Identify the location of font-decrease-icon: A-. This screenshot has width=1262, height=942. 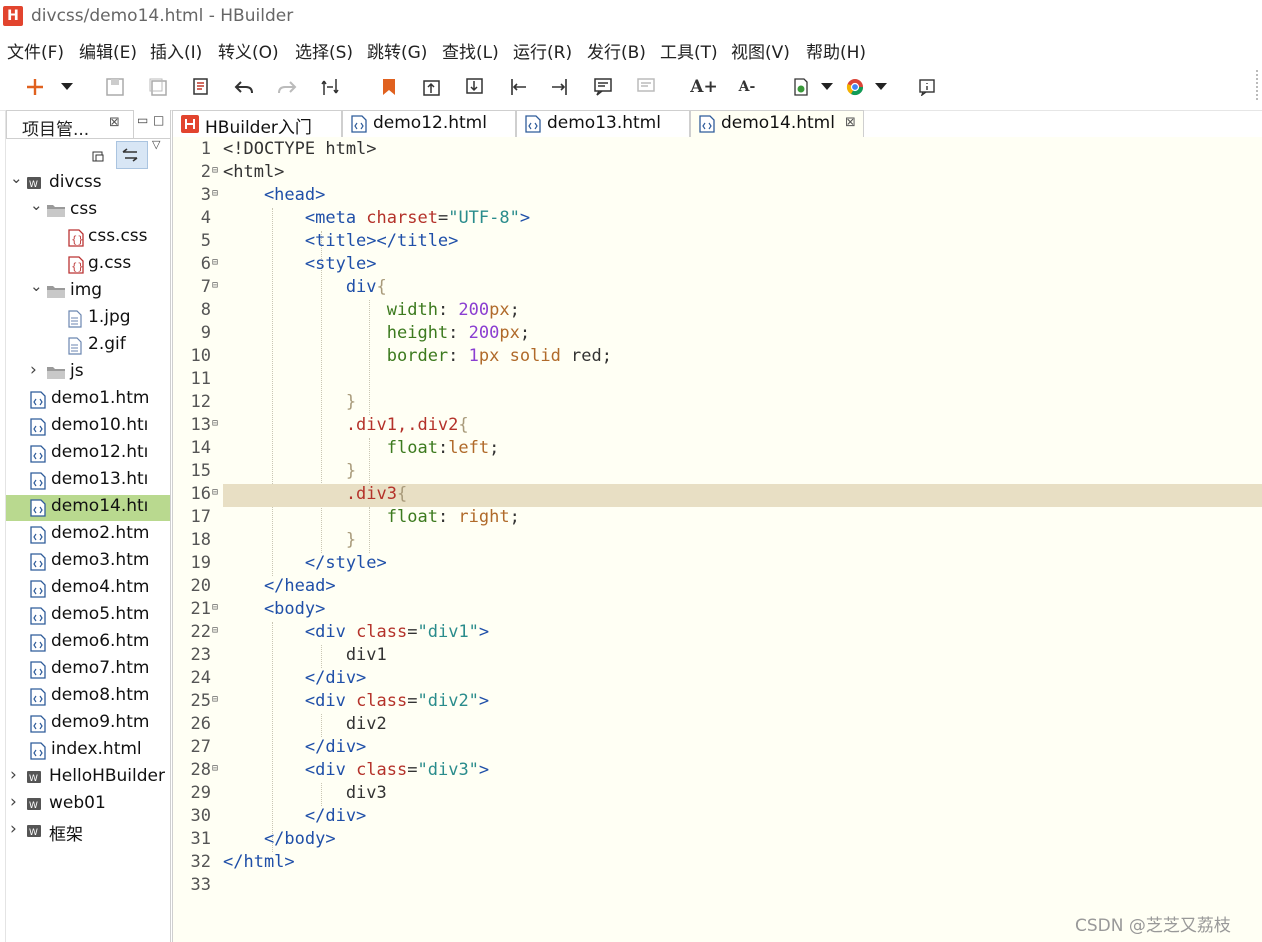
(747, 87).